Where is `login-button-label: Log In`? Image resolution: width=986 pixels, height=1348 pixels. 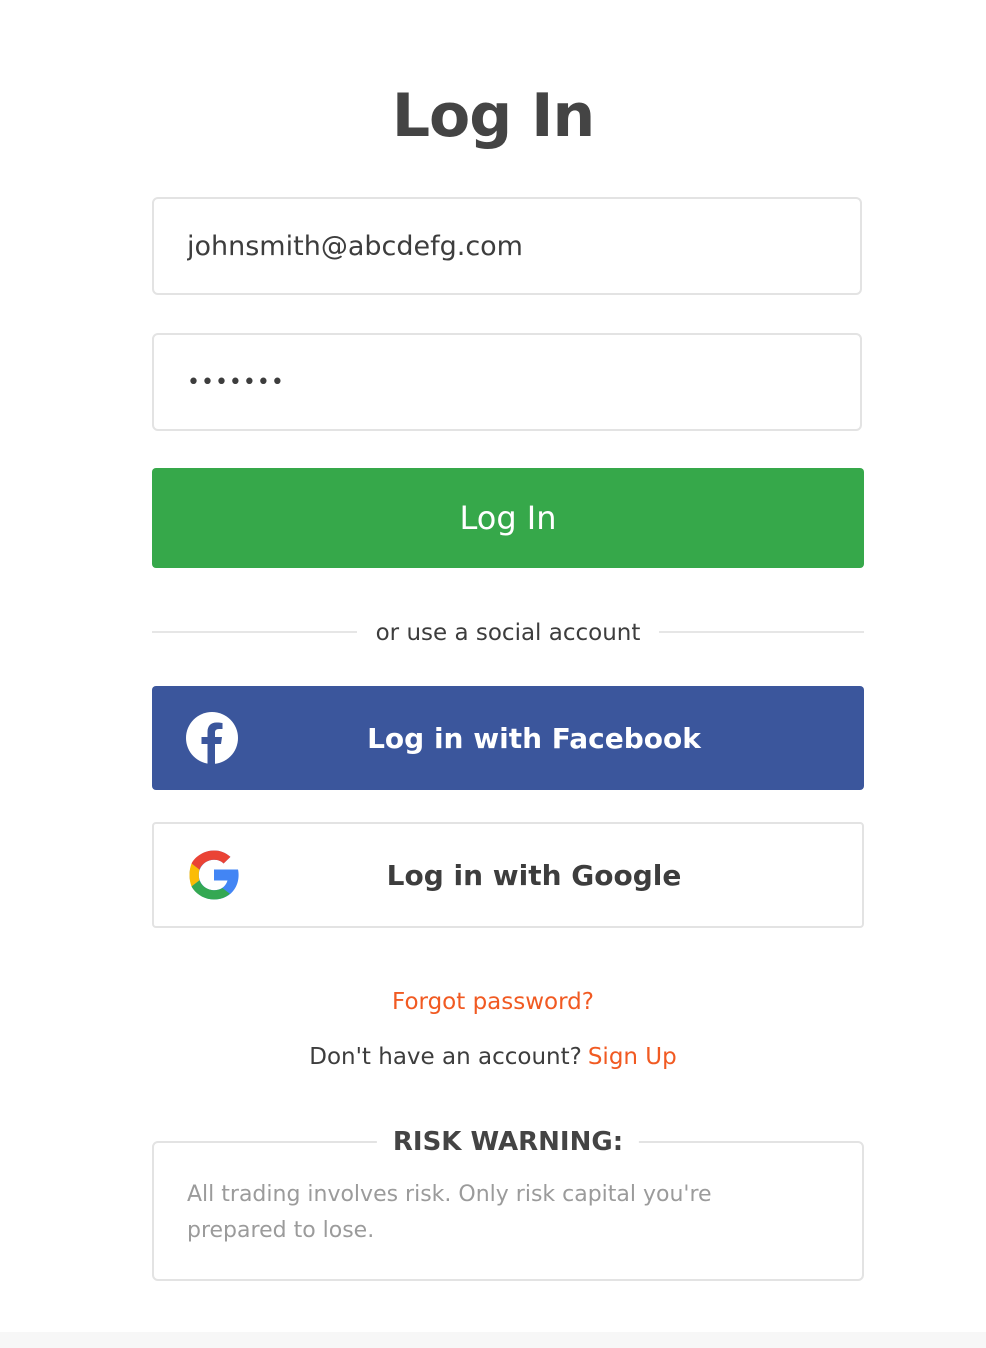 login-button-label: Log In is located at coordinates (508, 518).